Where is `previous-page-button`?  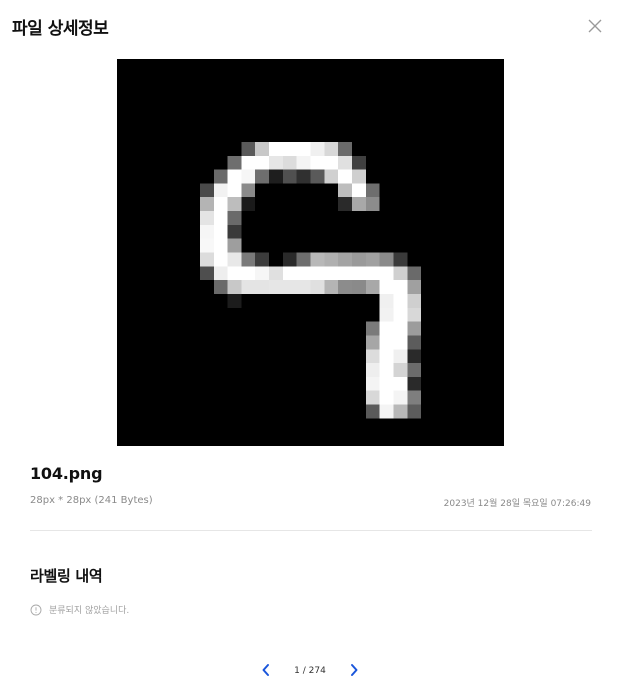
previous-page-button is located at coordinates (266, 671).